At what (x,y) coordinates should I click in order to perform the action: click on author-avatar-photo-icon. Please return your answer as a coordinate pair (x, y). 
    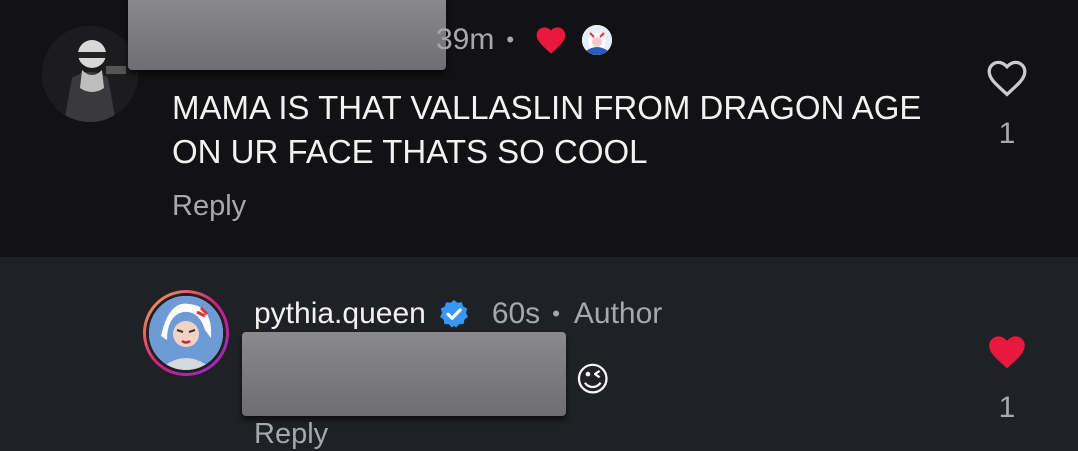
    Looking at the image, I should click on (186, 333).